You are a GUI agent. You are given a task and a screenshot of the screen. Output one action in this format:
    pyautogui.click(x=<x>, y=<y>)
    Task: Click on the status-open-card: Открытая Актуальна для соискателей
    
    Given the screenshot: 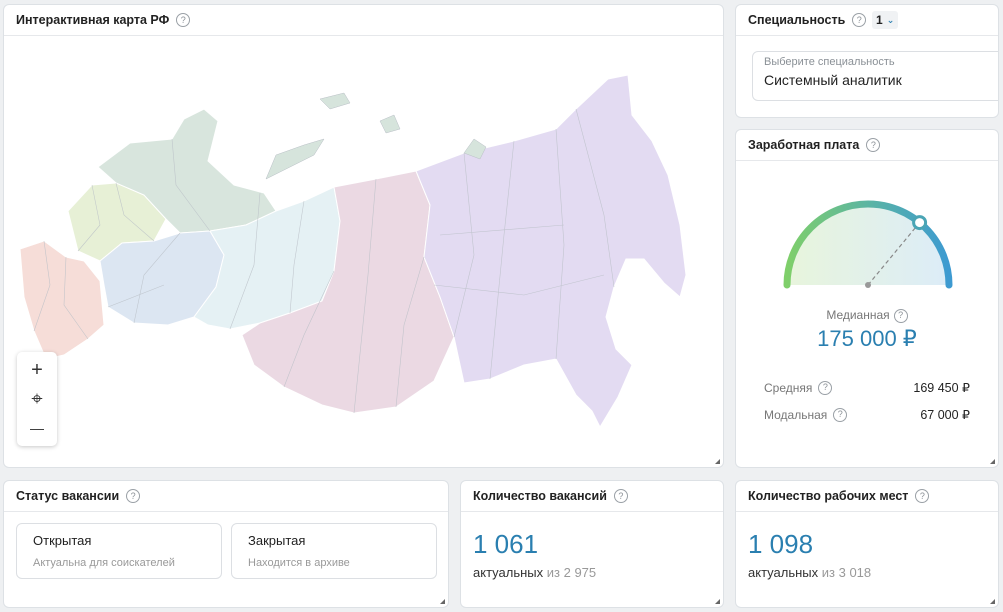 What is the action you would take?
    pyautogui.click(x=119, y=551)
    